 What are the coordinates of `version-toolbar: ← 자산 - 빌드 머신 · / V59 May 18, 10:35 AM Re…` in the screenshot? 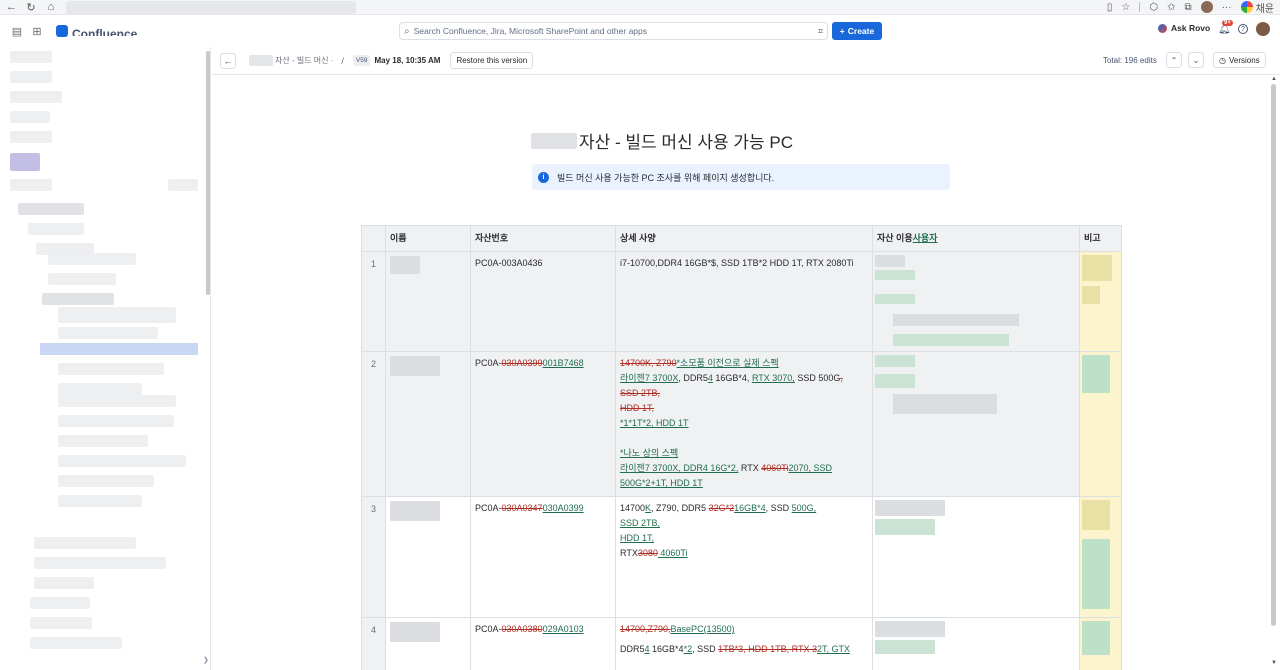 It's located at (746, 61).